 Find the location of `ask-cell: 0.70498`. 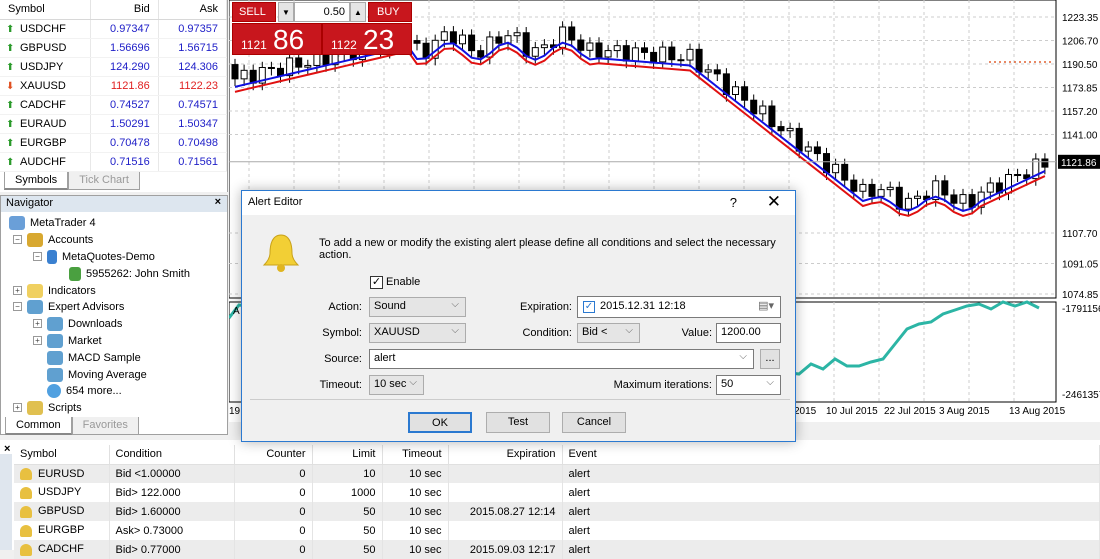

ask-cell: 0.70498 is located at coordinates (193, 143).